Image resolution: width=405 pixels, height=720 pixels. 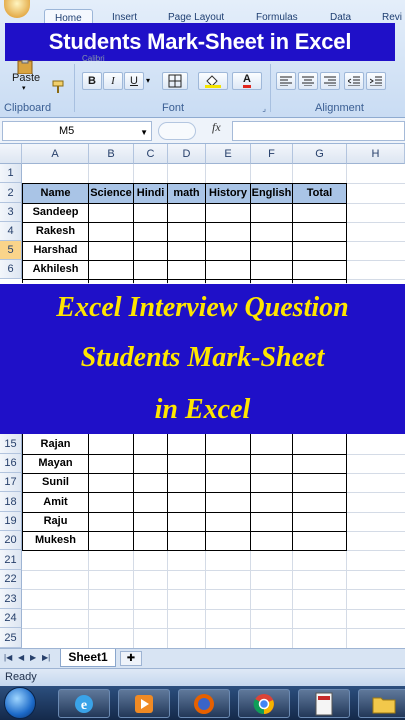 I want to click on fill-color-icon, so click(x=213, y=81).